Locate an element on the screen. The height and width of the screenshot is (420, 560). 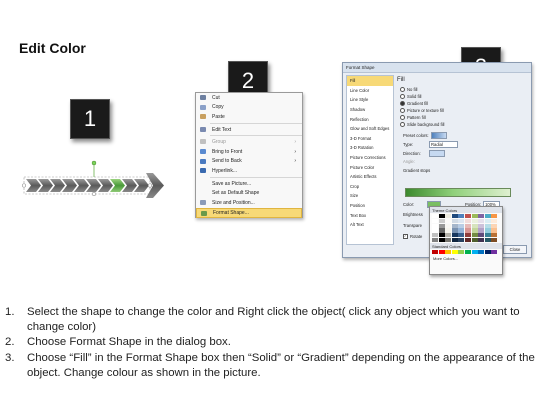
sidebar-item-line-style: Line Style is located at coordinates (370, 100).